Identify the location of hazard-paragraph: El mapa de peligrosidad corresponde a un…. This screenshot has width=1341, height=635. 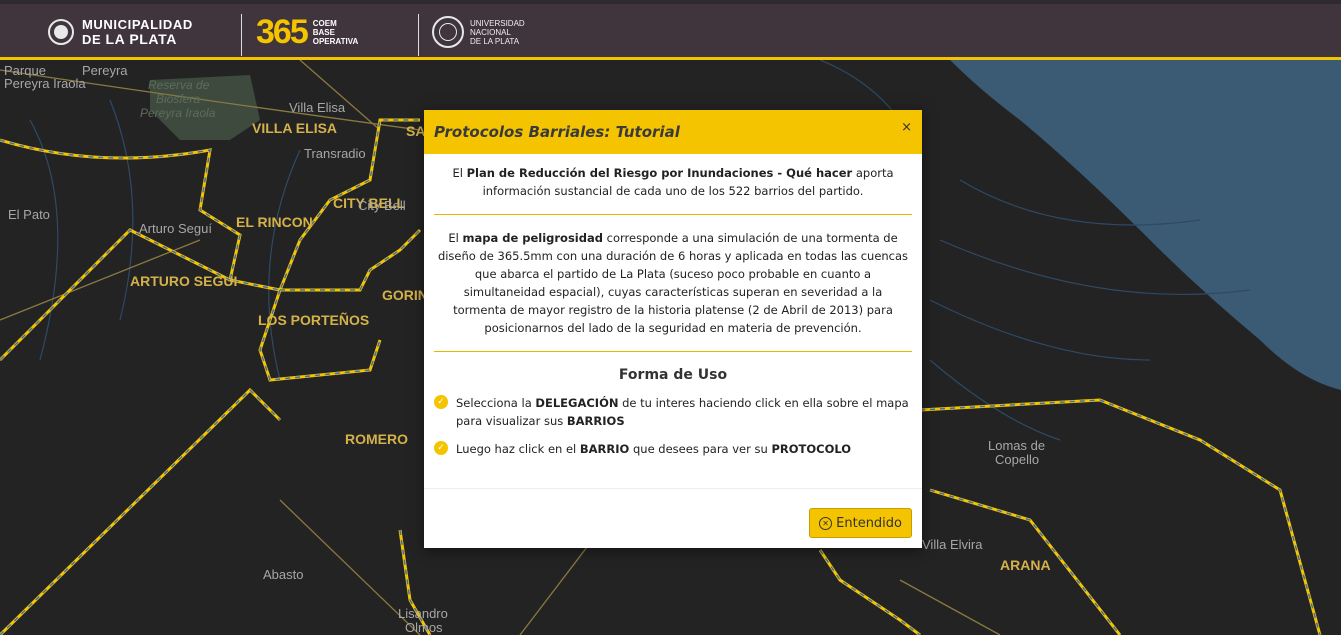
(673, 283).